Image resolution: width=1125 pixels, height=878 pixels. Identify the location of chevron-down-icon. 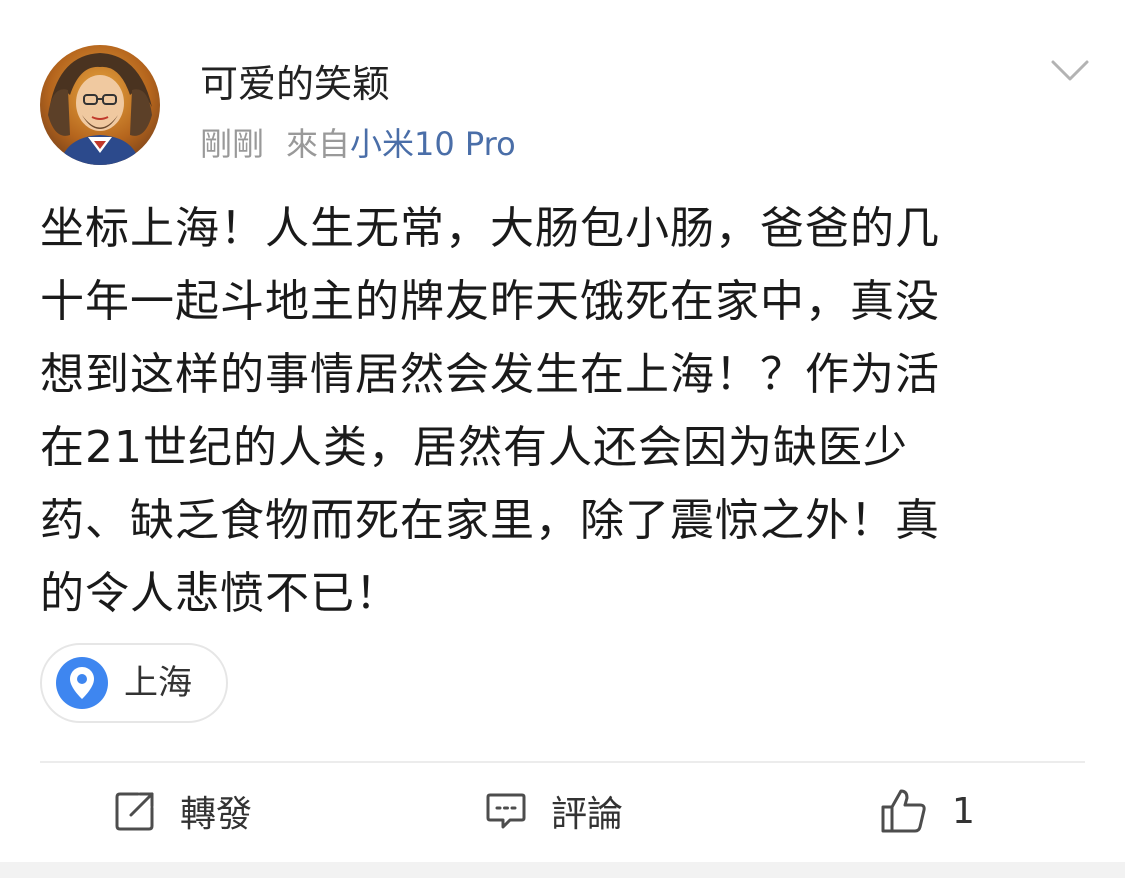
(1070, 71).